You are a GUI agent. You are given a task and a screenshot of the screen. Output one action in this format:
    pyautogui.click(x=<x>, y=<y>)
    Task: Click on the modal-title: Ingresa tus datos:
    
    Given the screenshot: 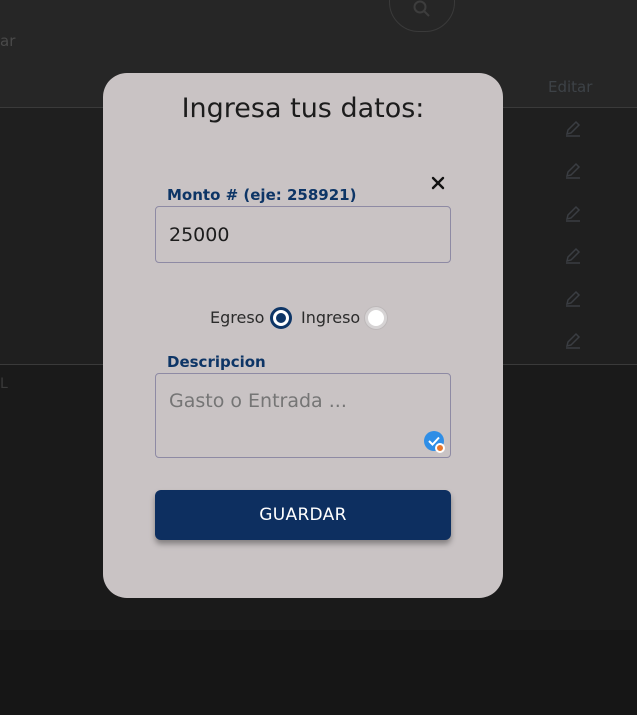 What is the action you would take?
    pyautogui.click(x=303, y=108)
    